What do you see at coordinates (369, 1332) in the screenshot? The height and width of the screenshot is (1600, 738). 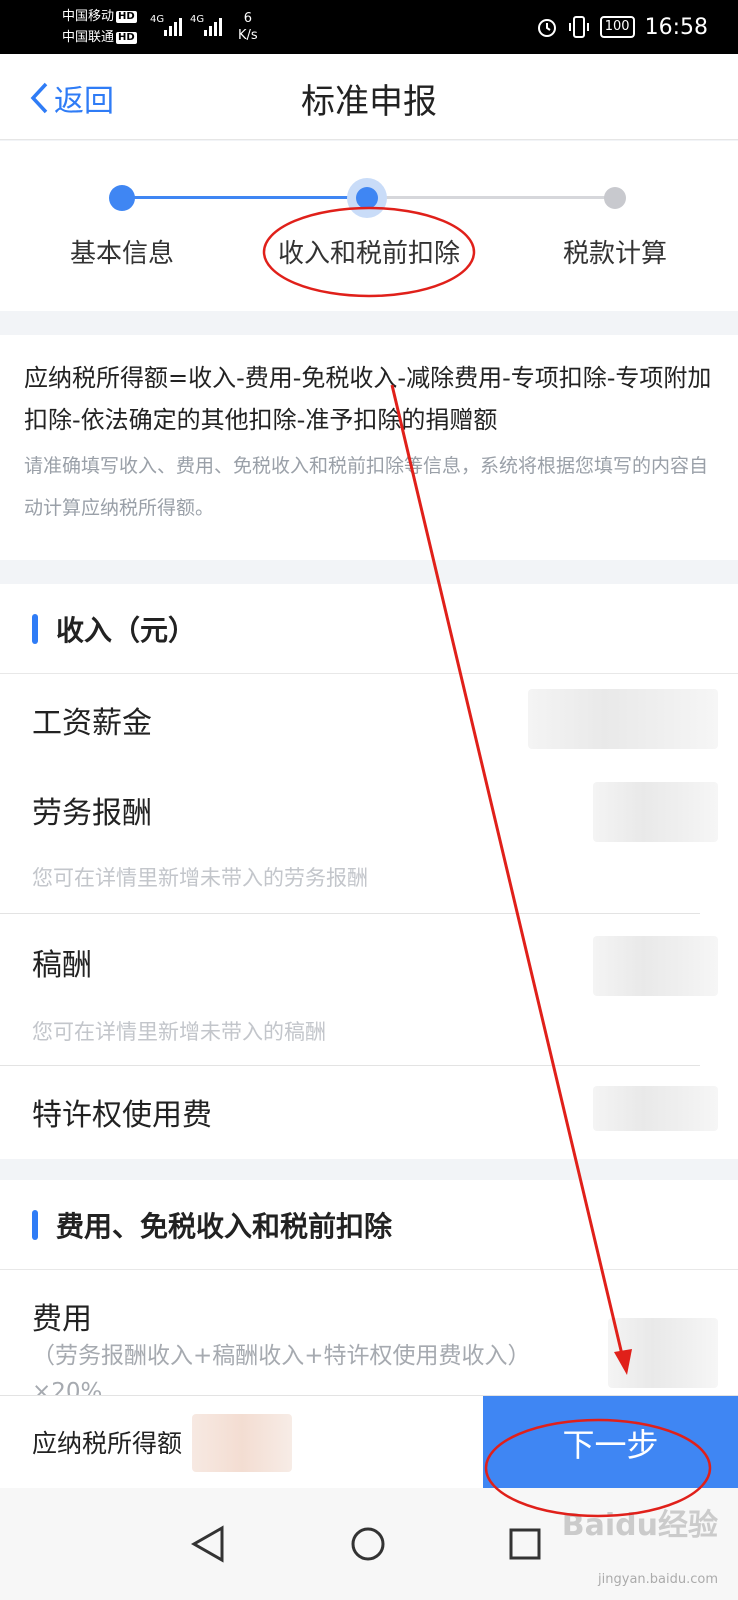 I see `deduction-row-expense: 费用 （劳务报酬收入+稿酬收入+特许权使用费收入）×20%` at bounding box center [369, 1332].